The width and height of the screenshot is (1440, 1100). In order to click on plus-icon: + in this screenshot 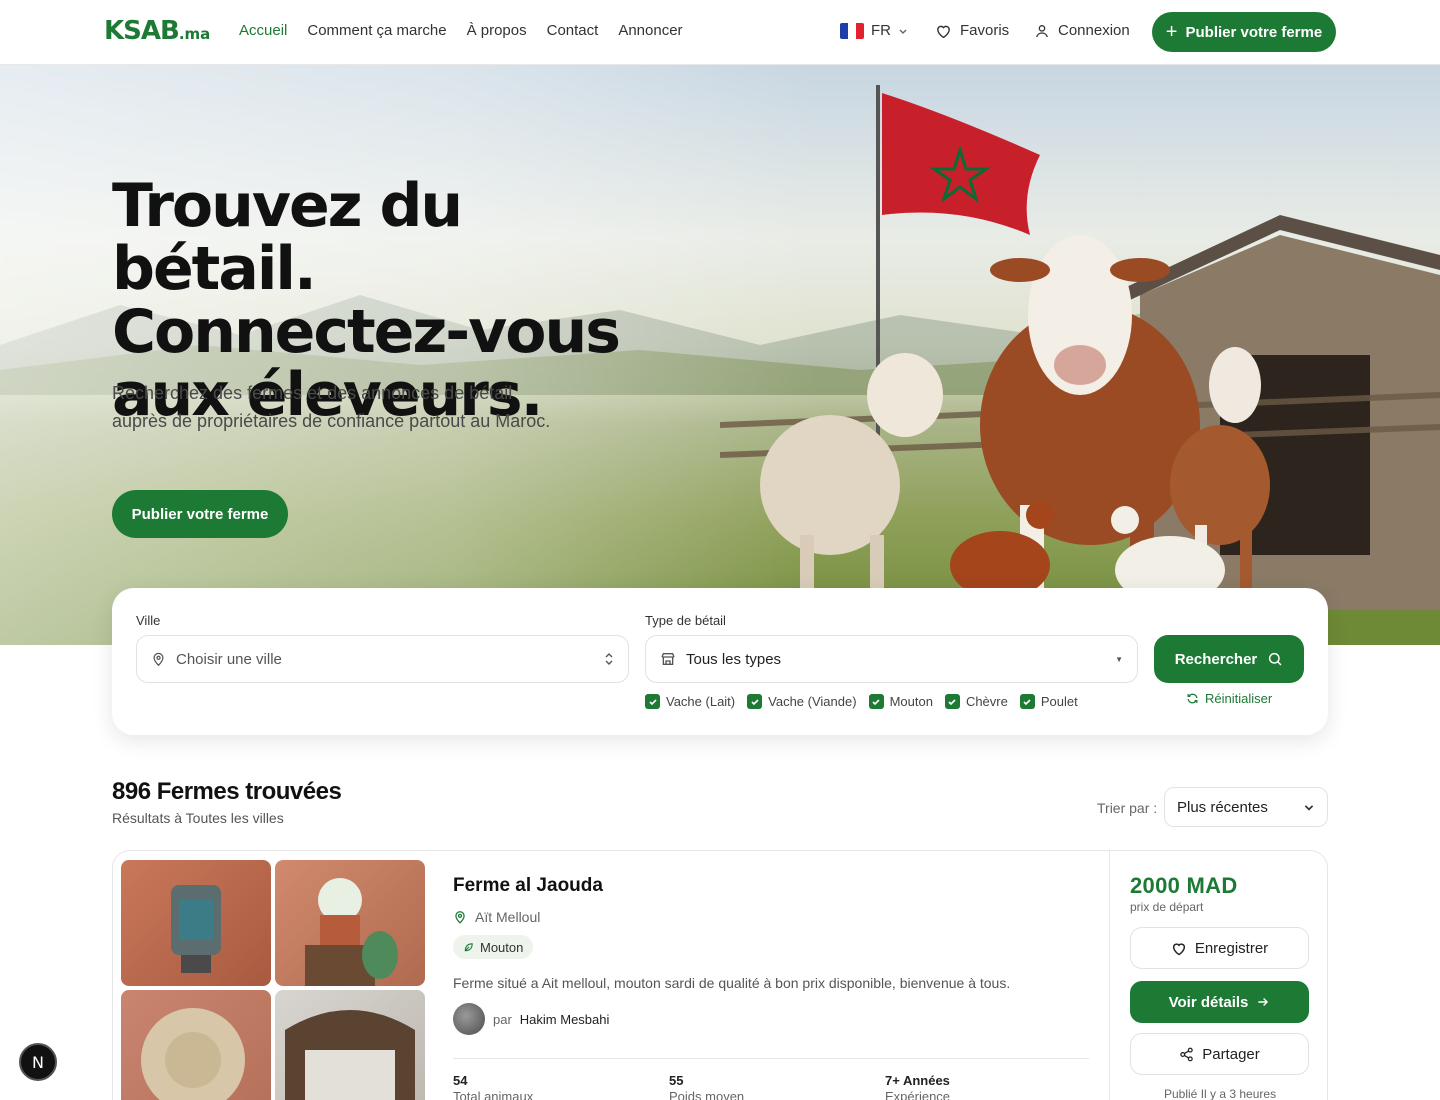, I will do `click(1171, 32)`.